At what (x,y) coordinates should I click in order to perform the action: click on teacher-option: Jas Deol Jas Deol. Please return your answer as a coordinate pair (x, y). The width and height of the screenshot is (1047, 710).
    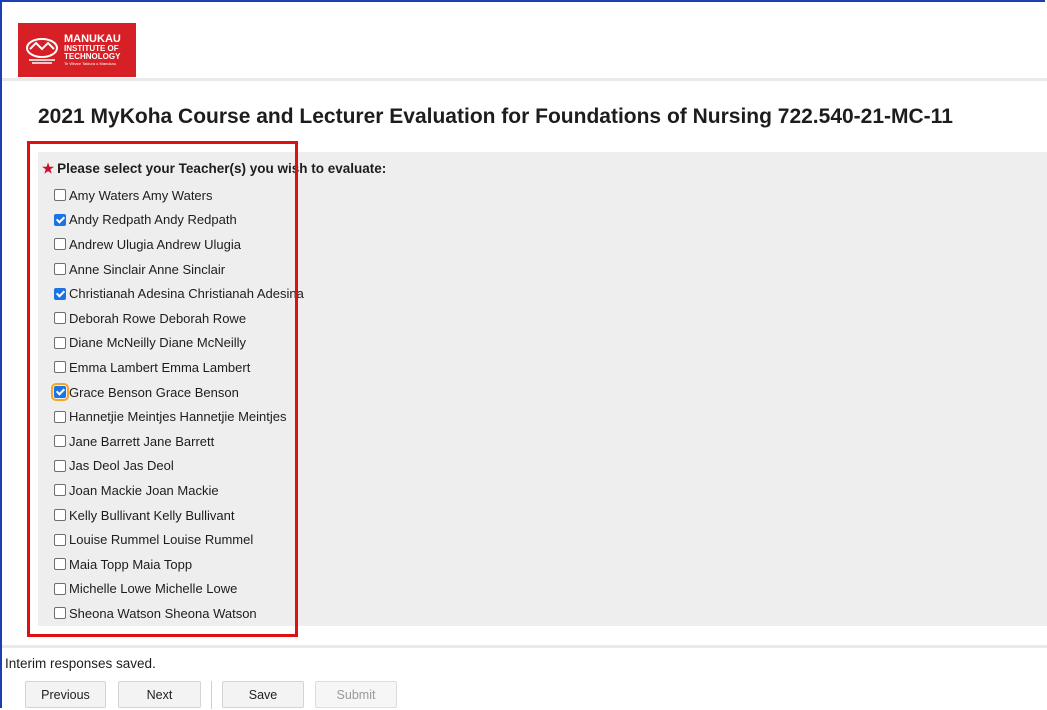
    Looking at the image, I should click on (179, 466).